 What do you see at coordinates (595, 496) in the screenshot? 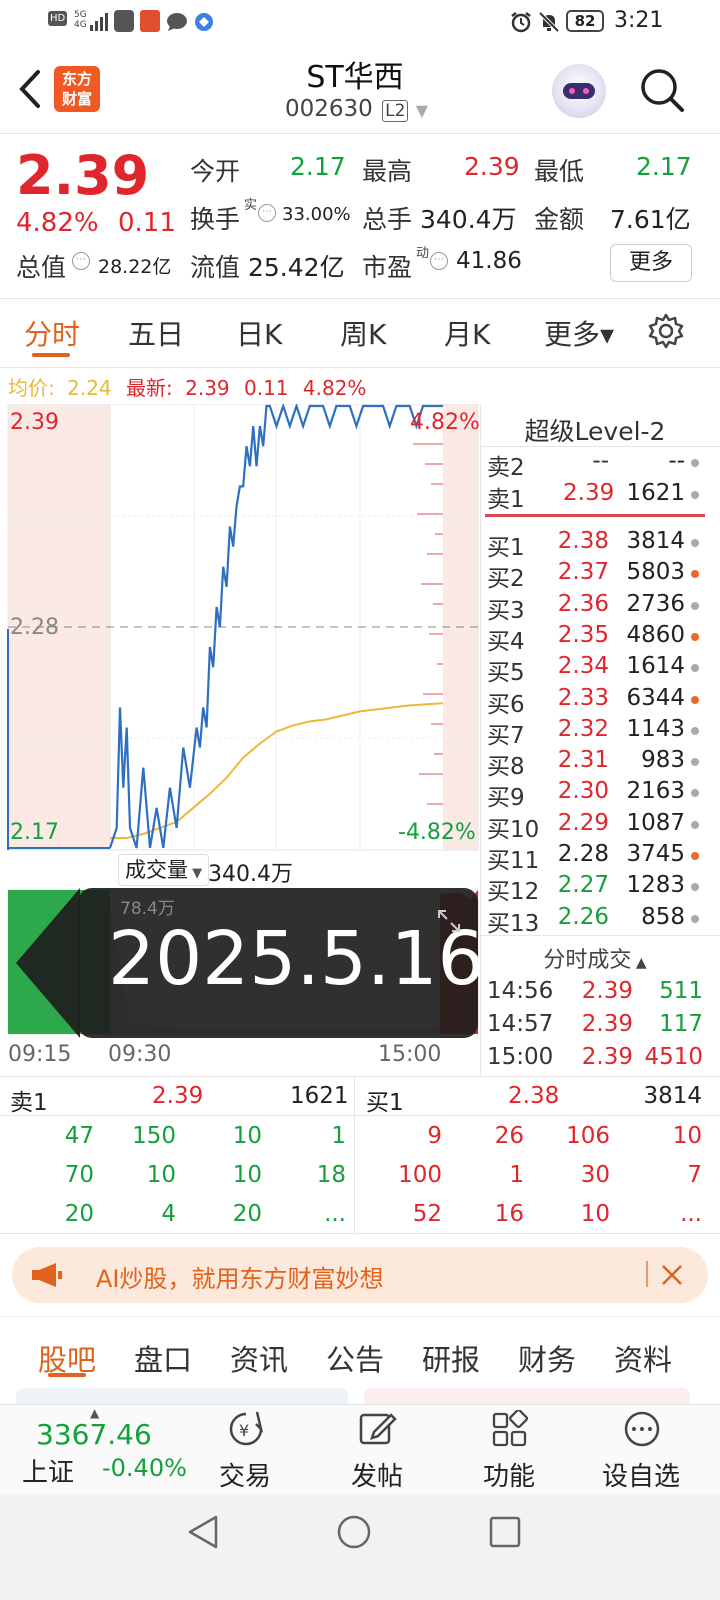
I see `orderbook-sell-row: 卖1 2.39 1621` at bounding box center [595, 496].